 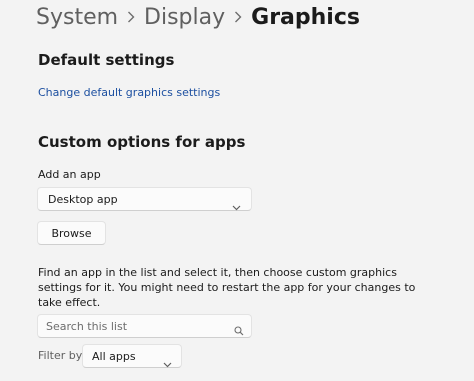 What do you see at coordinates (83, 199) in the screenshot?
I see `app-type-value: Desktop app` at bounding box center [83, 199].